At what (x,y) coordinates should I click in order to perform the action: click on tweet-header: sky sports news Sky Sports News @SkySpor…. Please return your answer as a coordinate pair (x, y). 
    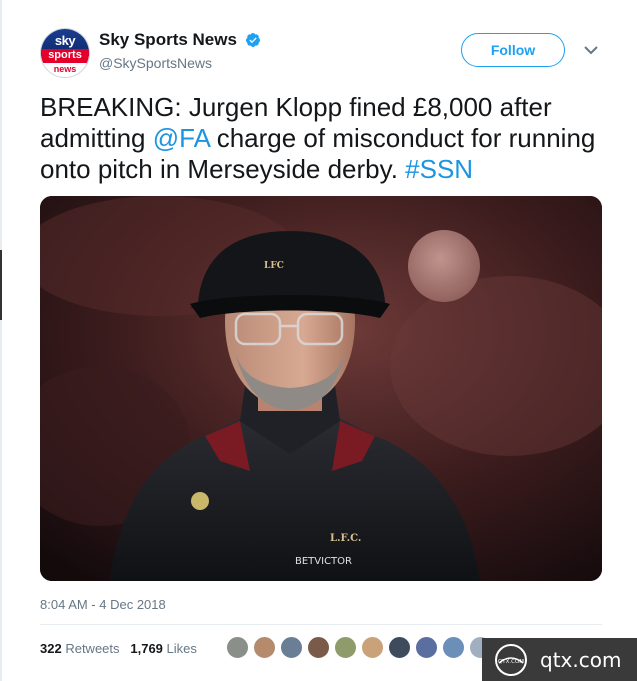
    Looking at the image, I should click on (330, 53).